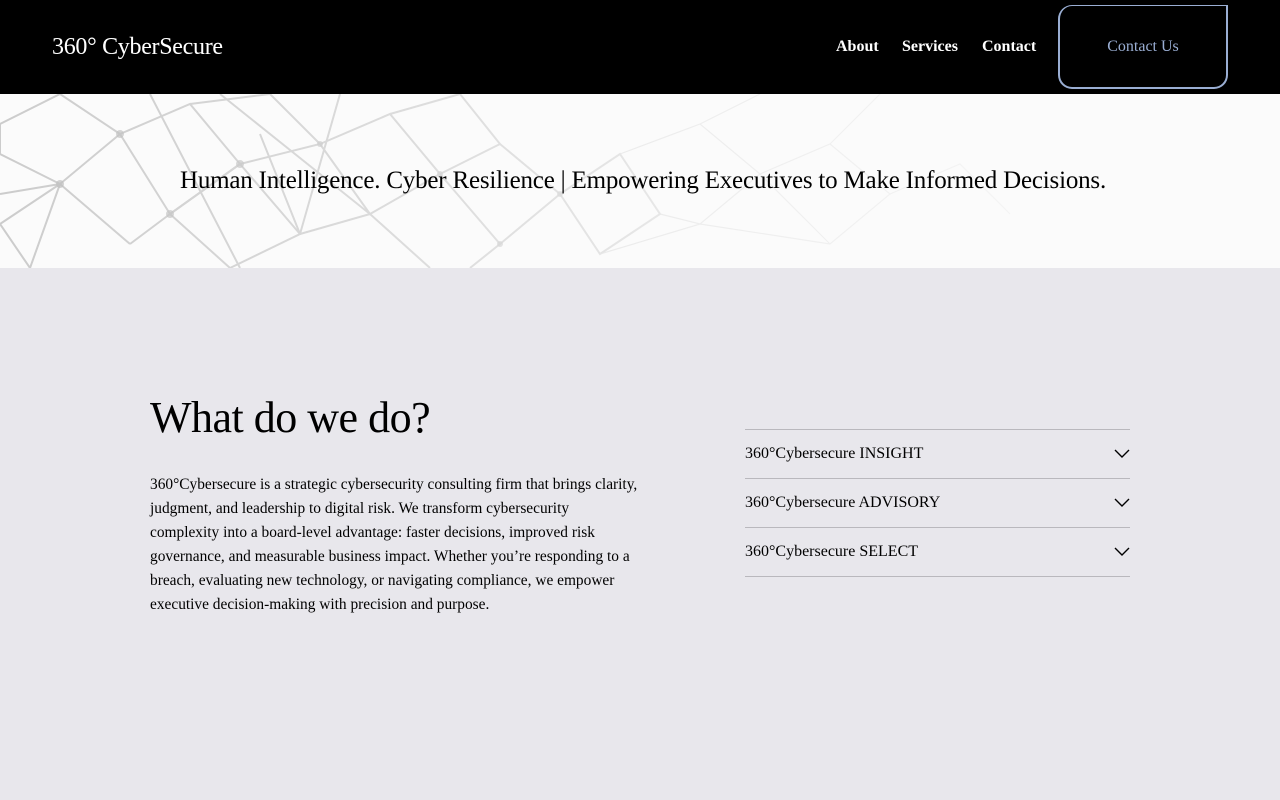  What do you see at coordinates (843, 502) in the screenshot?
I see `accordion-item-label: 360°Cybersecure ADVISORY` at bounding box center [843, 502].